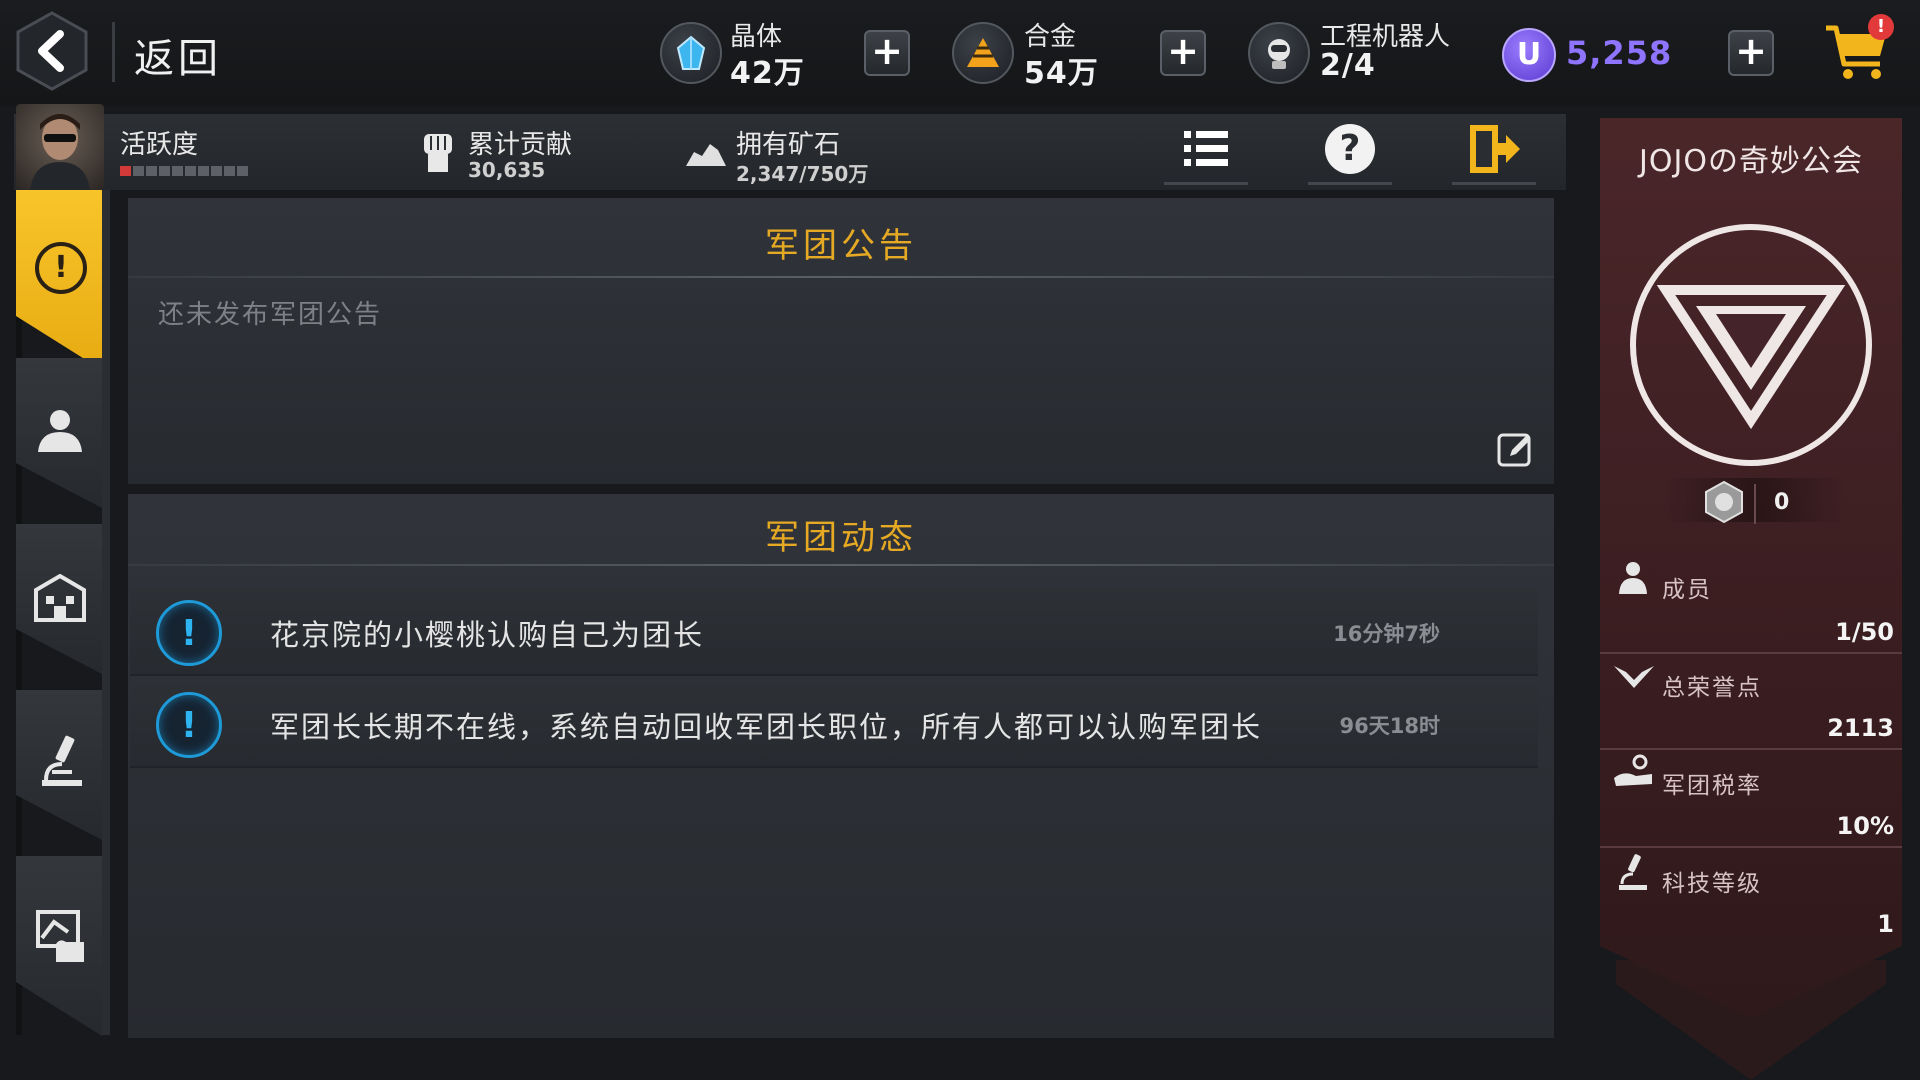 This screenshot has height=1080, width=1920. I want to click on list-button, so click(1206, 150).